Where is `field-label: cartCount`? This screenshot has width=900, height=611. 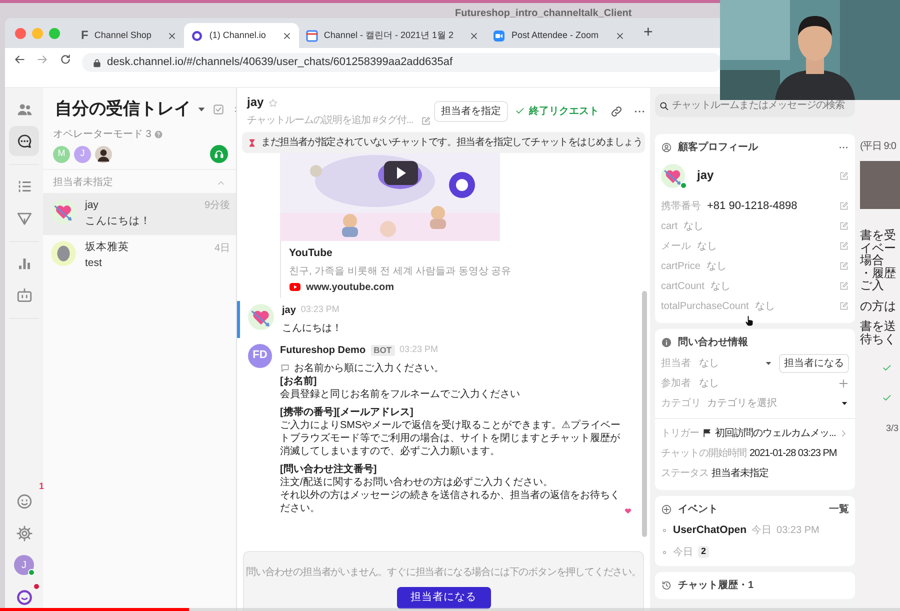 field-label: cartCount is located at coordinates (682, 286).